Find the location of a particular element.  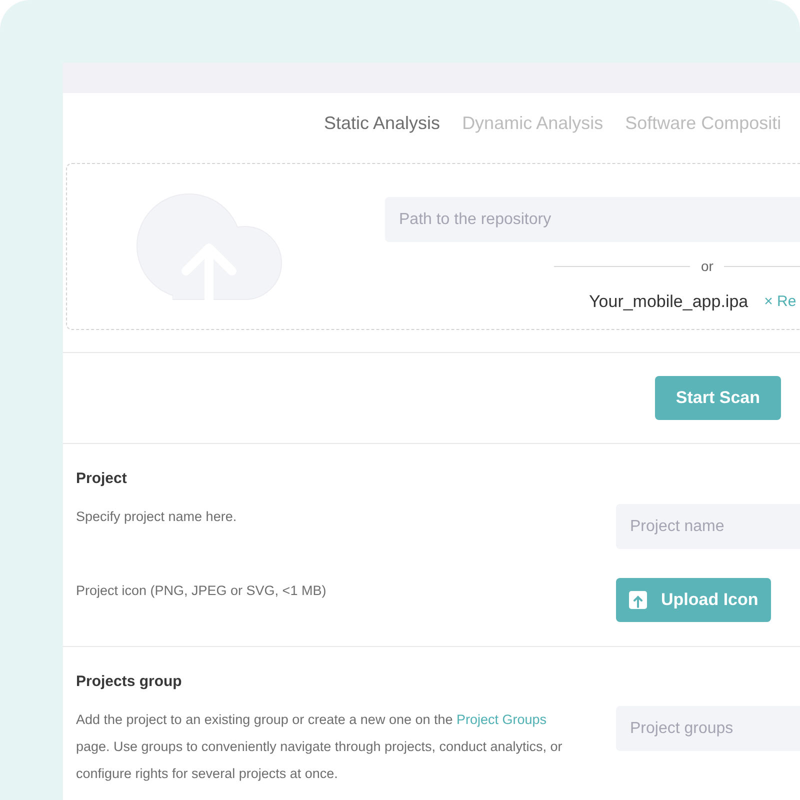

start-scan-button: Start Scan is located at coordinates (717, 398).